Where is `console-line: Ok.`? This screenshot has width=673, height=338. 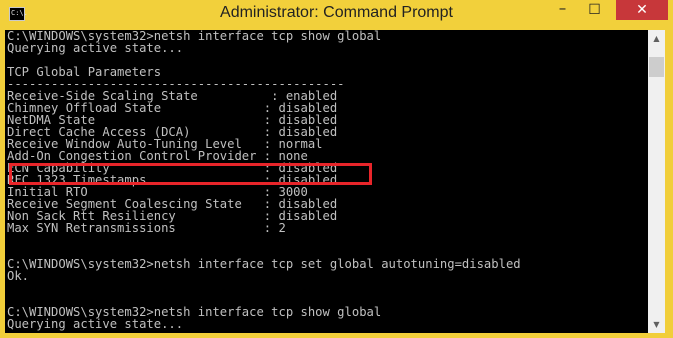 console-line: Ok. is located at coordinates (18, 276).